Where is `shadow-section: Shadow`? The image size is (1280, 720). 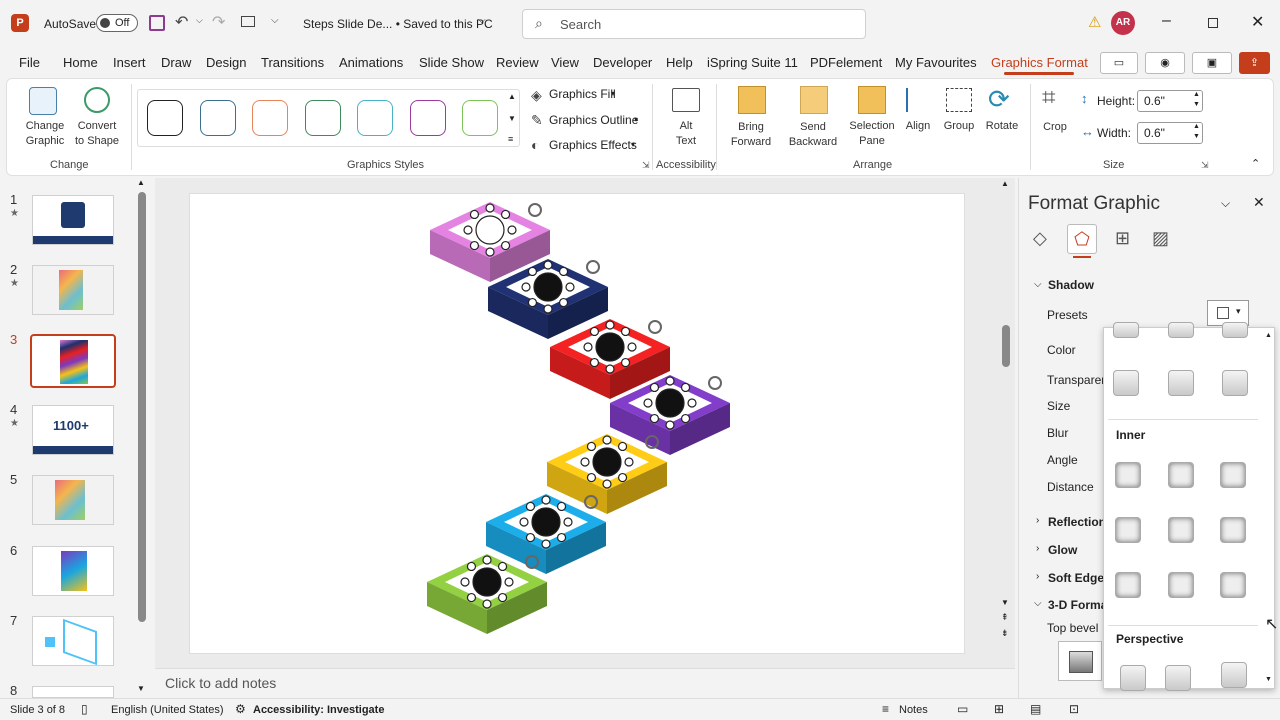
shadow-section: Shadow is located at coordinates (1071, 285).